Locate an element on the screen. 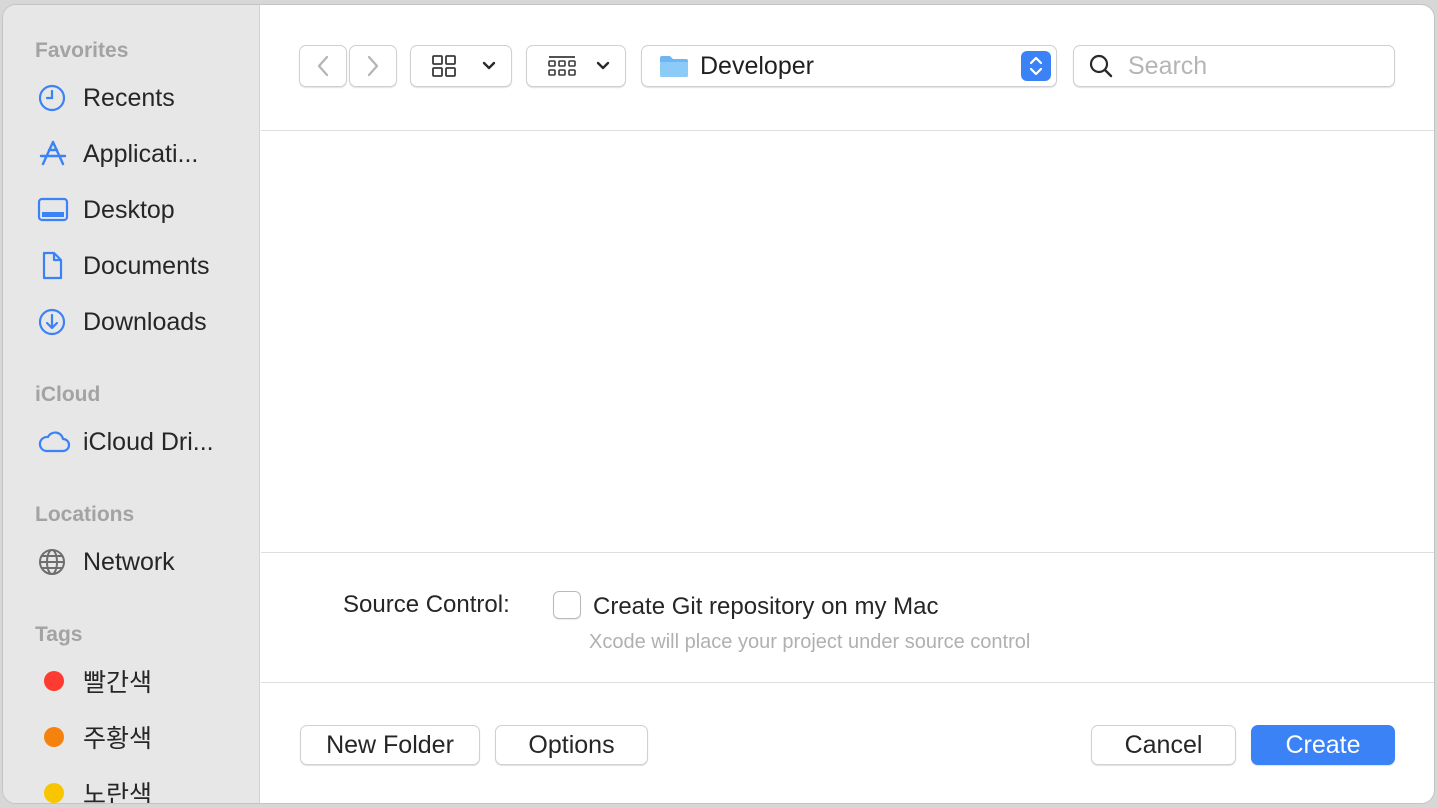 This screenshot has height=808, width=1438. sidebar-item-label: Desktop is located at coordinates (129, 209).